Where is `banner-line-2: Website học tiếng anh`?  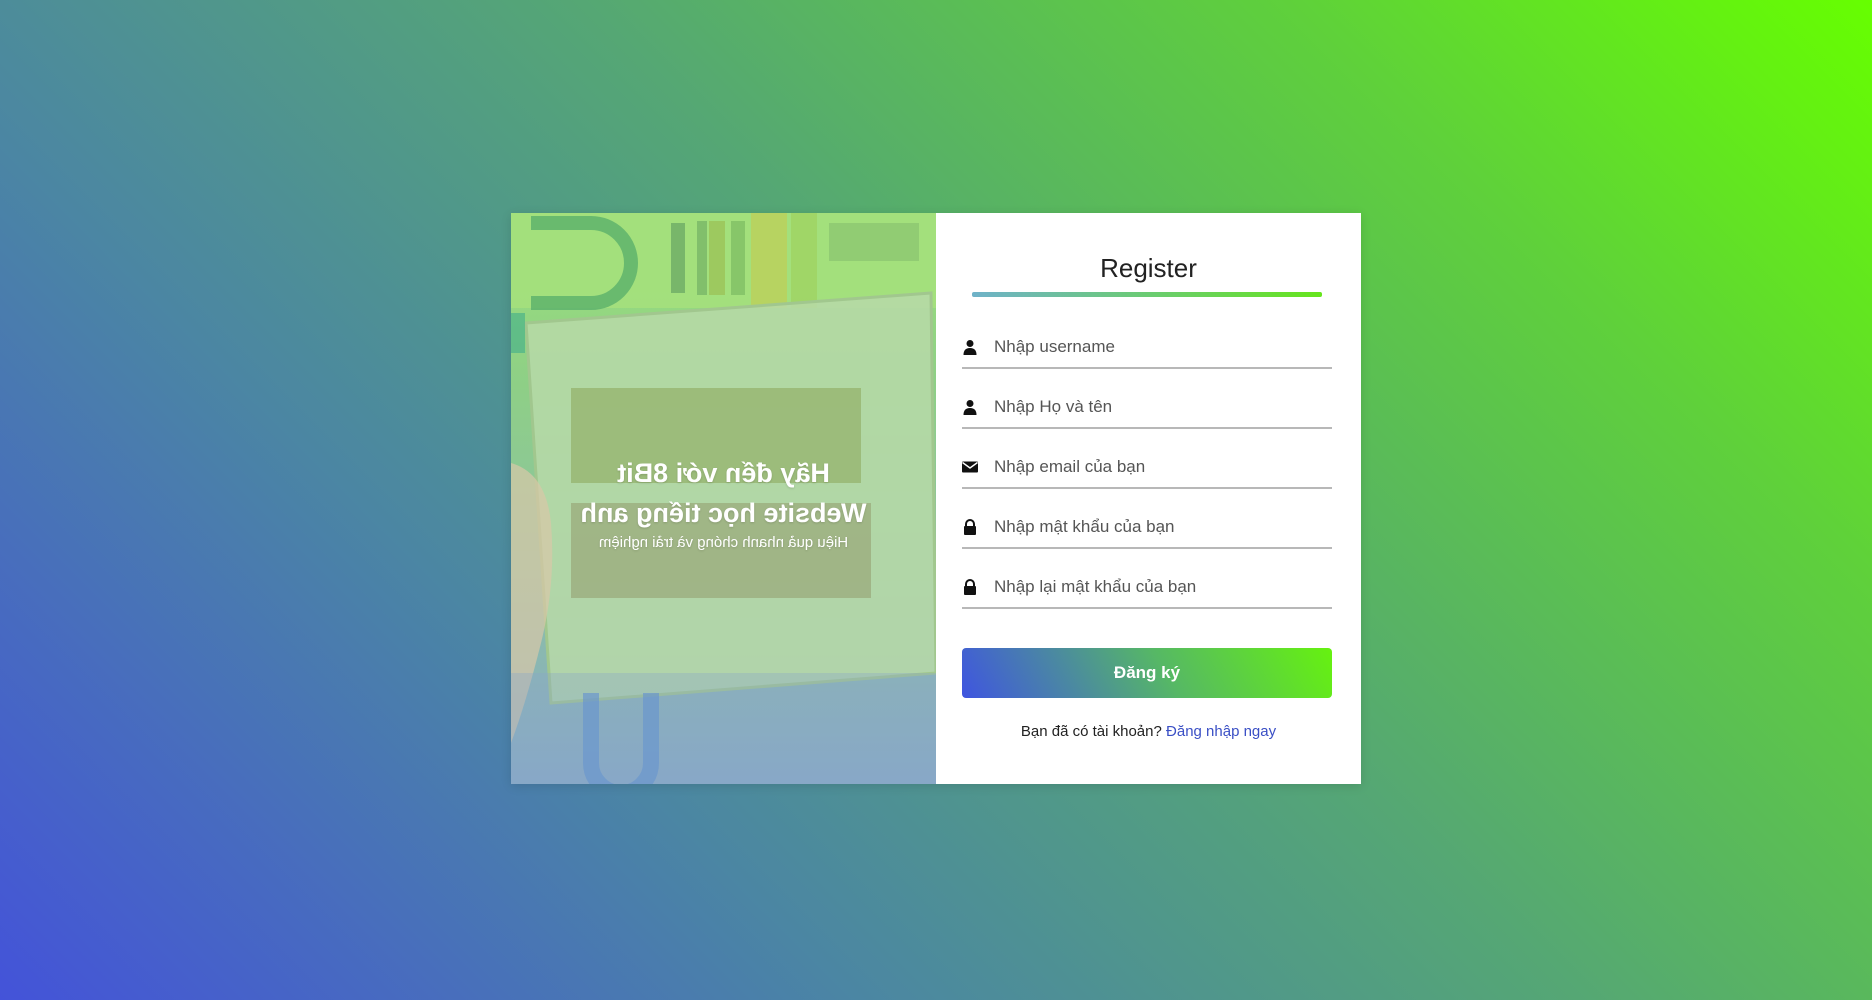
banner-line-2: Website học tiếng anh is located at coordinates (723, 513).